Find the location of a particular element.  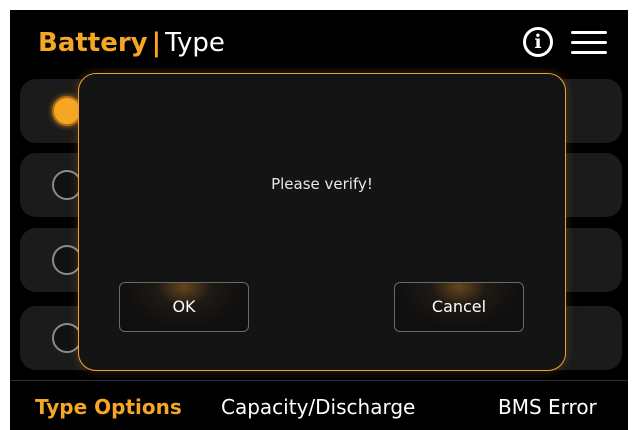

dialog-message: Please verify! is located at coordinates (322, 184).